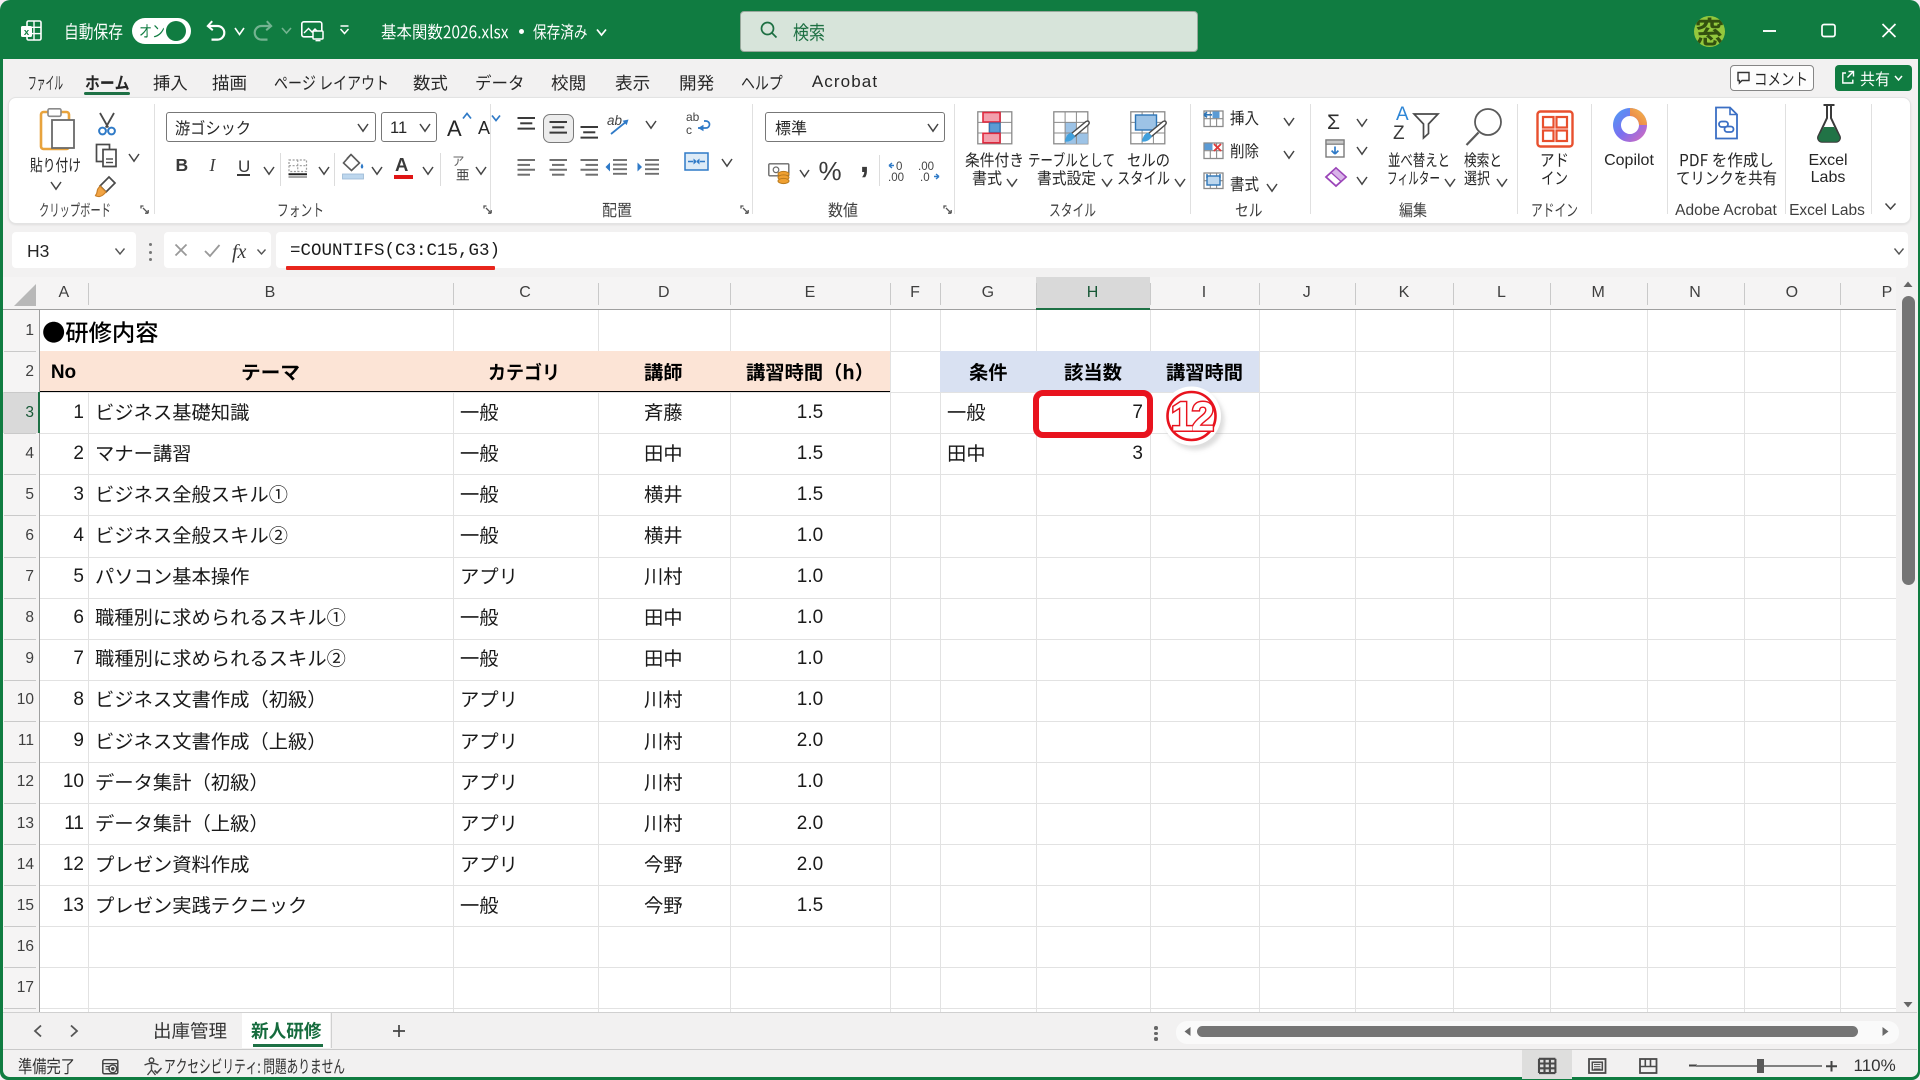 Image resolution: width=1920 pixels, height=1080 pixels. Describe the element at coordinates (925, 178) in the screenshot. I see `svg-text: .0` at that location.